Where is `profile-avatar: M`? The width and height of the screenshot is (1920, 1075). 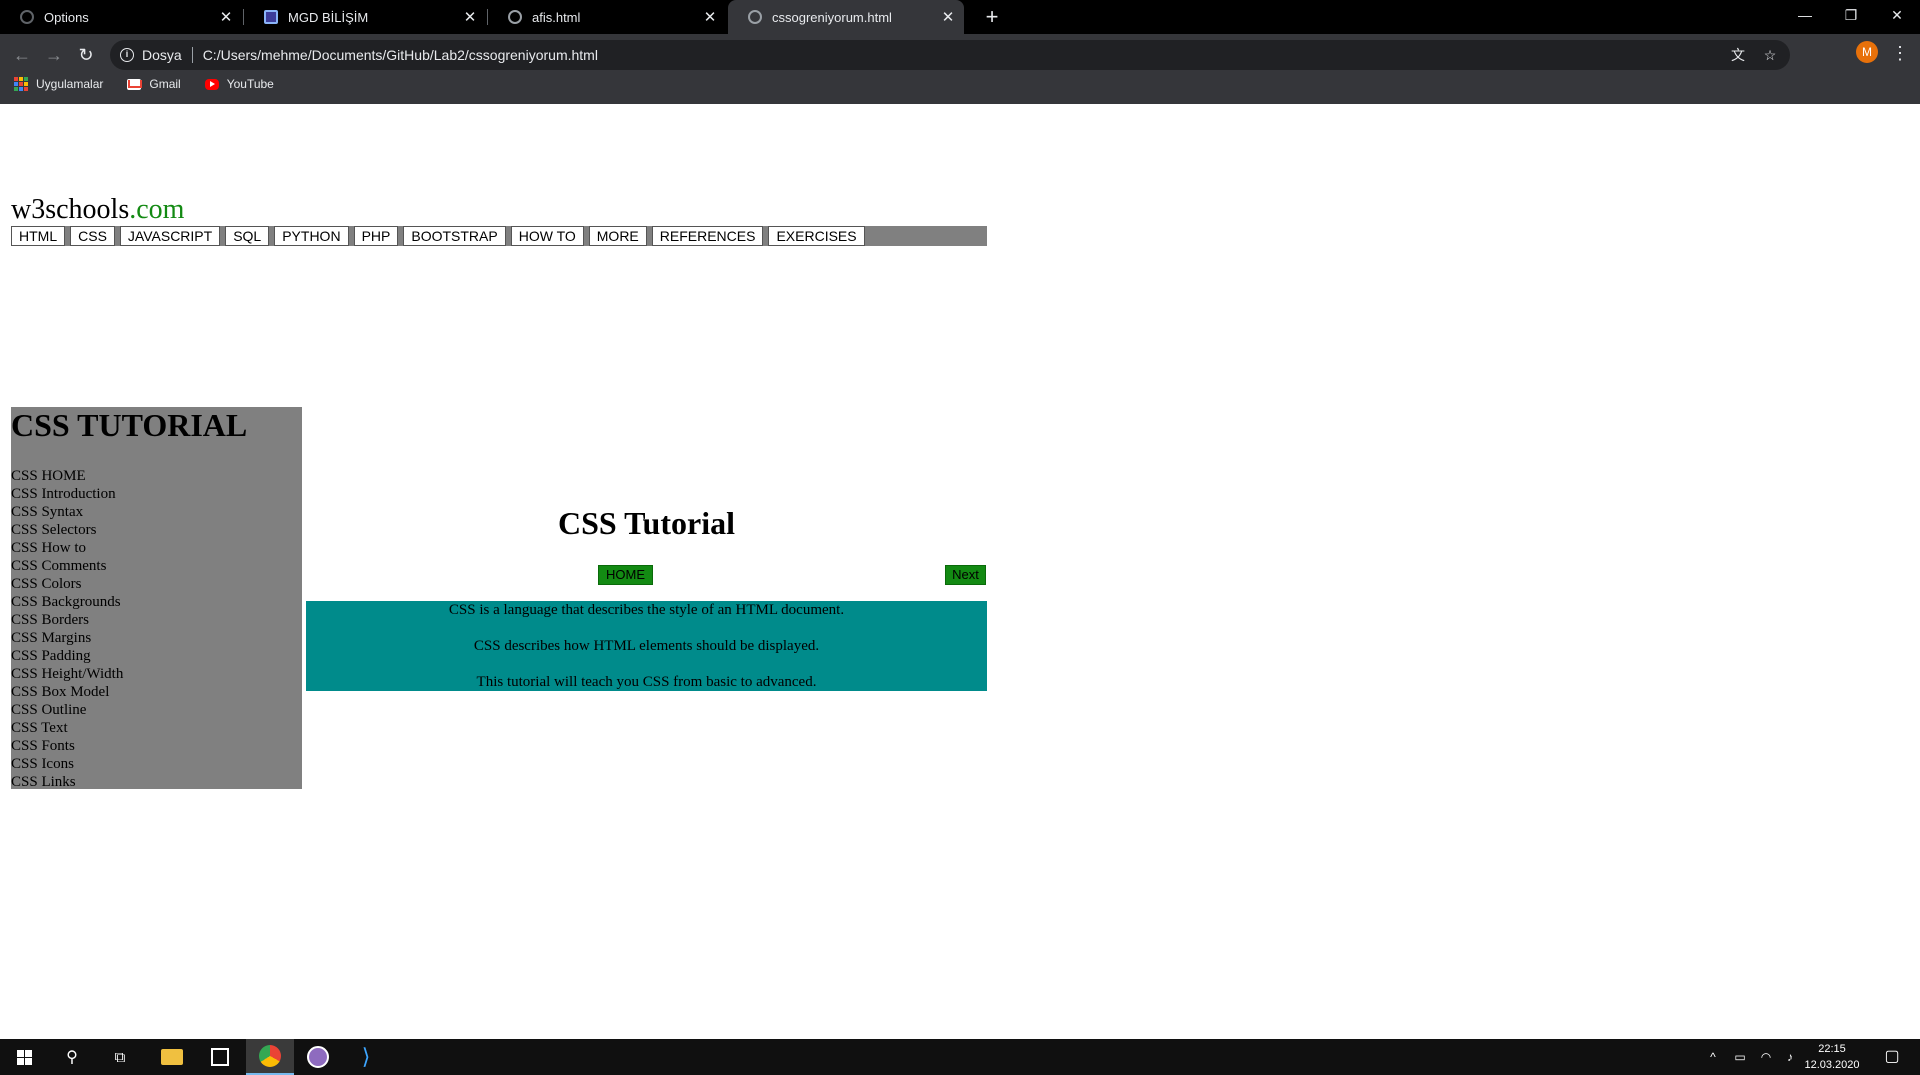
profile-avatar: M is located at coordinates (1867, 52).